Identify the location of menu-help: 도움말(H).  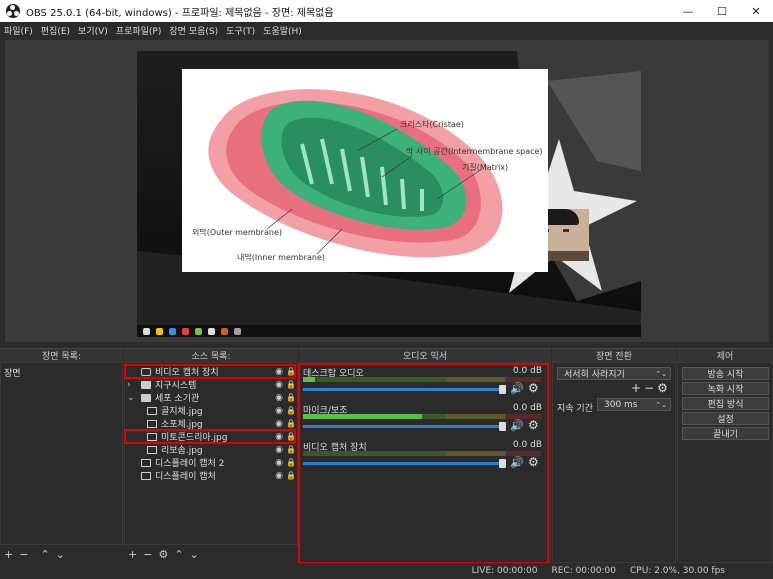
(282, 30).